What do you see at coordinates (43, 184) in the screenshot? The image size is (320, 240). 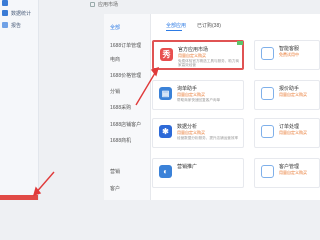 I see `arrow-to-sidebar` at bounding box center [43, 184].